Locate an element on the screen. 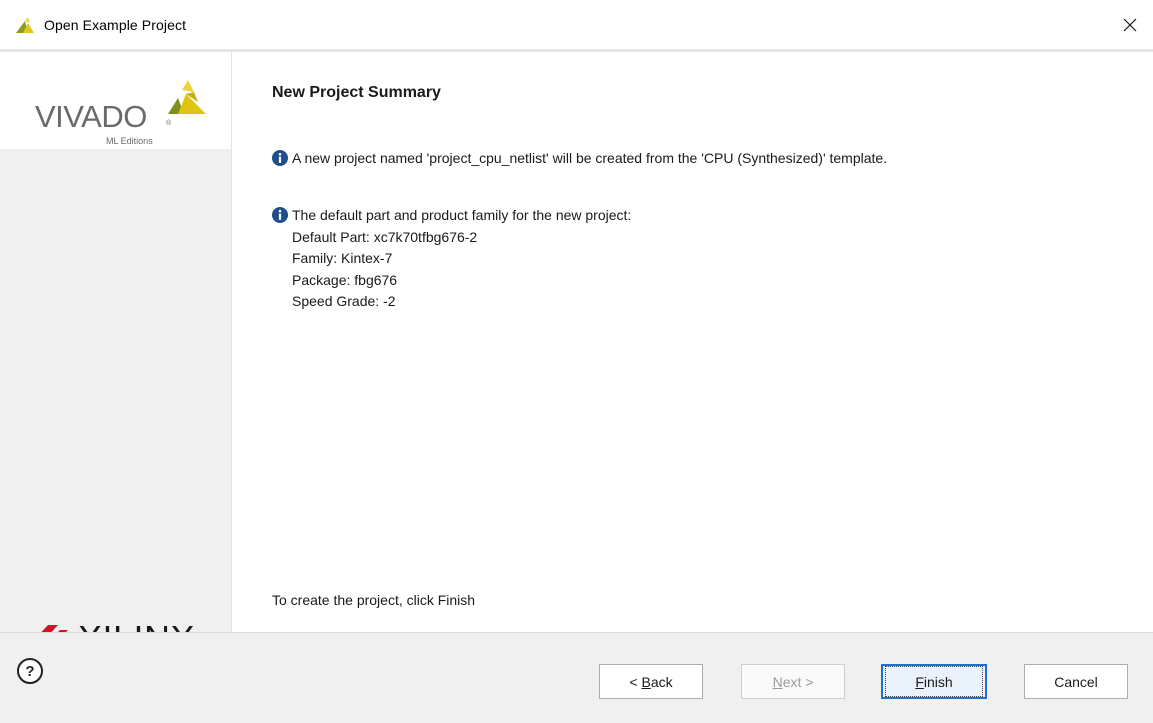 The height and width of the screenshot is (723, 1153). finish-button: Finish is located at coordinates (934, 681).